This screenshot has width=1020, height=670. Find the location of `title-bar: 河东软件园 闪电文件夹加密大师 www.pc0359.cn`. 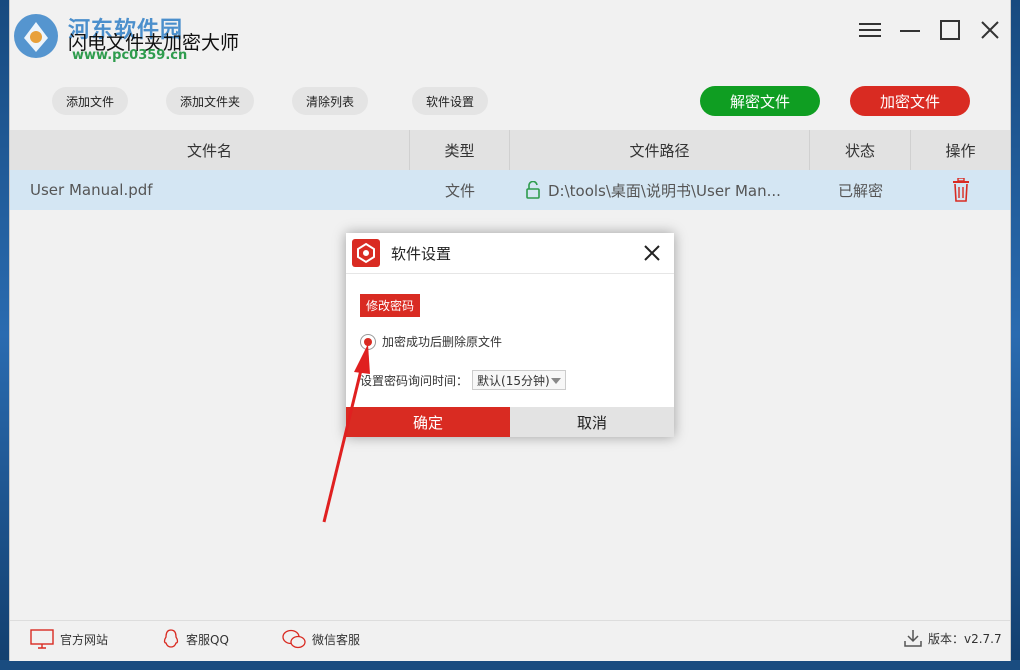

title-bar: 河东软件园 闪电文件夹加密大师 www.pc0359.cn is located at coordinates (510, 34).